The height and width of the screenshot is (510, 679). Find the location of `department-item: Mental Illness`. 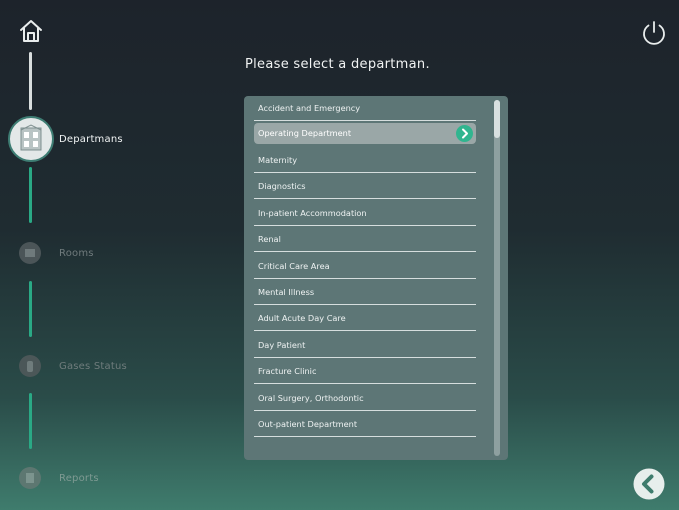

department-item: Mental Illness is located at coordinates (365, 292).